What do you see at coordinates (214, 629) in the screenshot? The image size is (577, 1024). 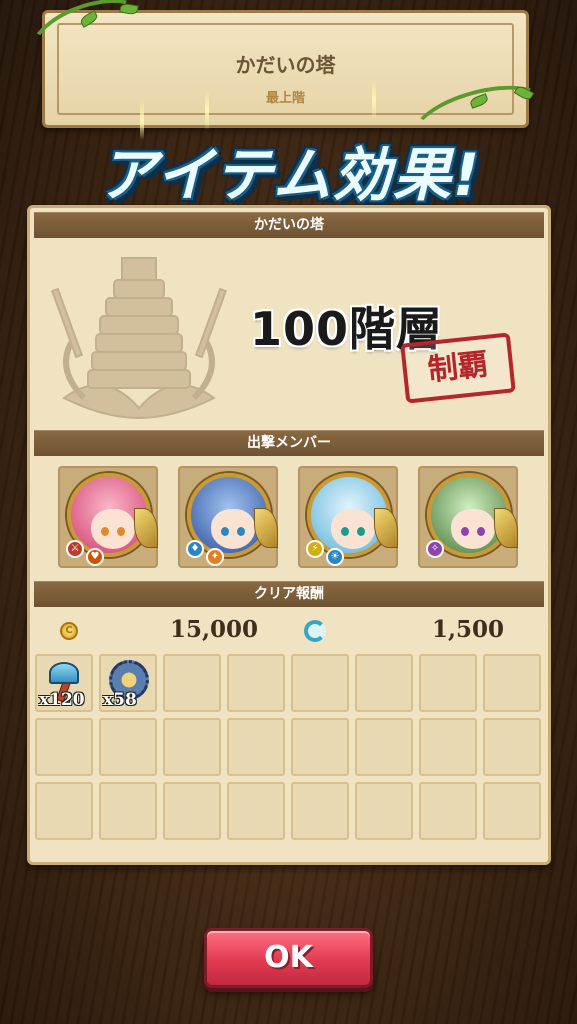 I see `gold-reward-value: 15,000` at bounding box center [214, 629].